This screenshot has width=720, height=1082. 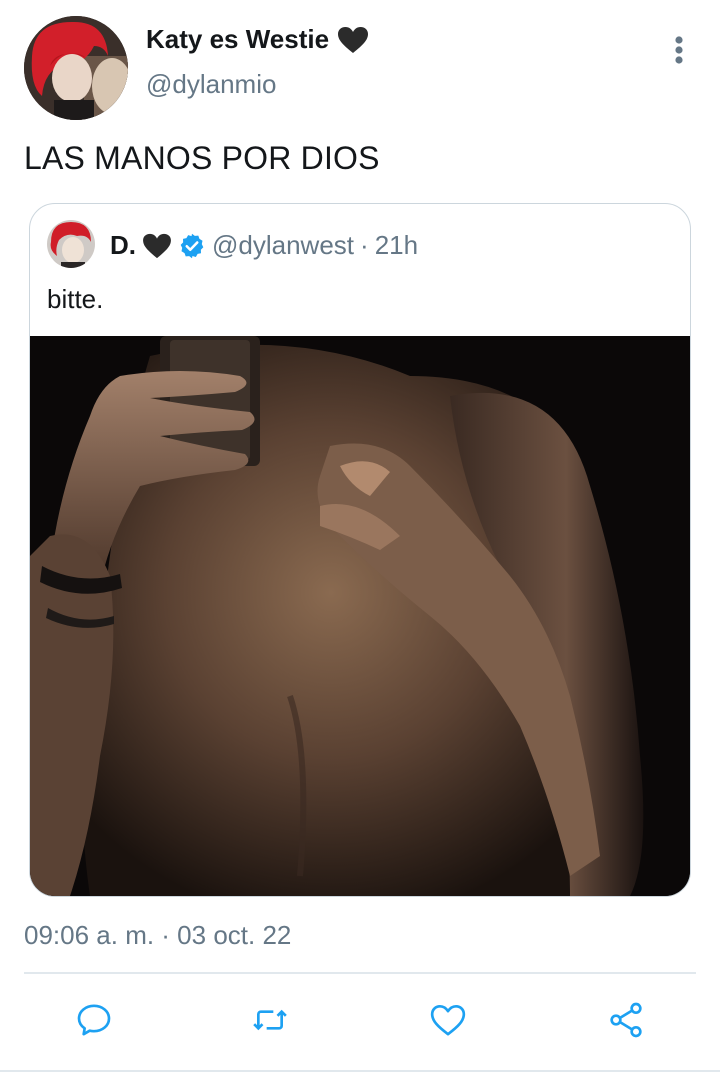 I want to click on retweet-icon, so click(x=270, y=1020).